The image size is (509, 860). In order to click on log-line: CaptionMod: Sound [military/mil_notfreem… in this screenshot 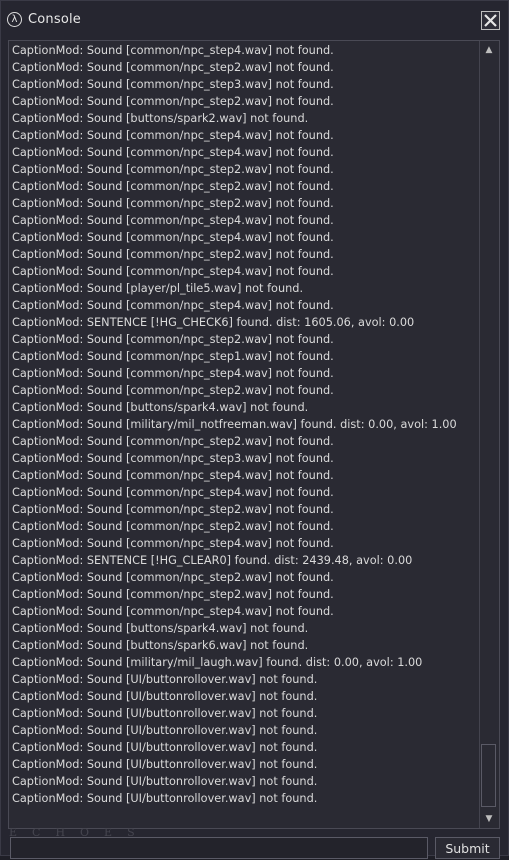, I will do `click(234, 424)`.